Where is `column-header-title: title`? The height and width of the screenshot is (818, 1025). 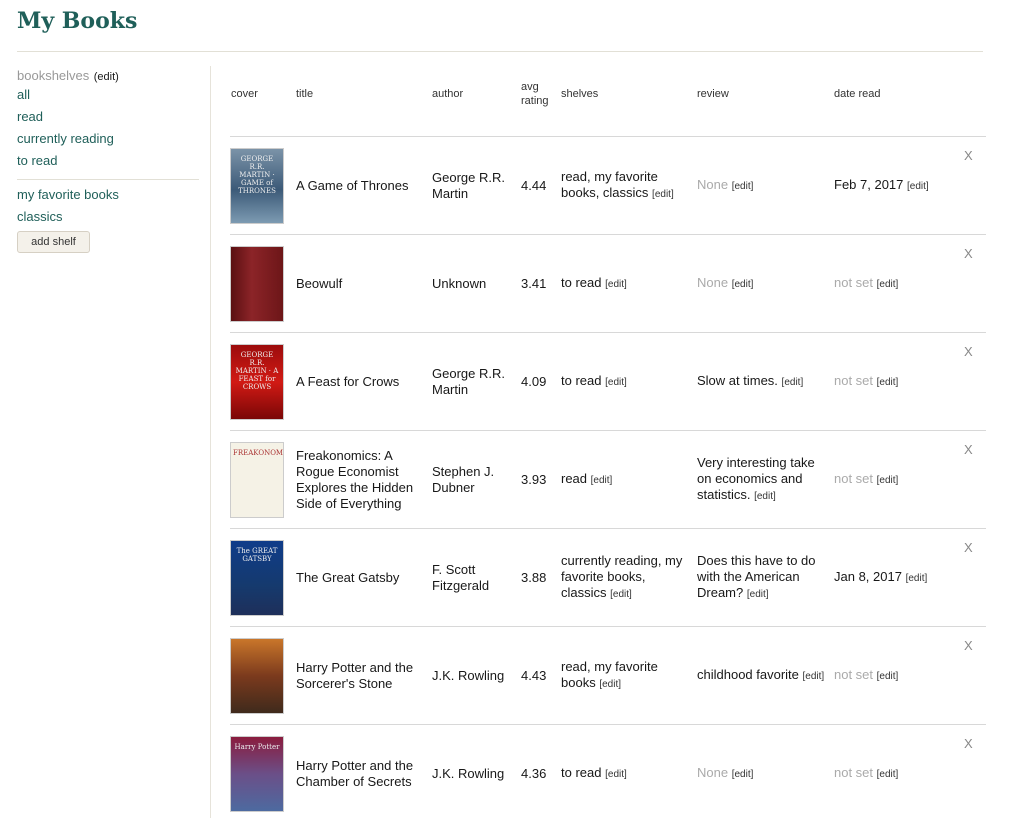 column-header-title: title is located at coordinates (304, 94).